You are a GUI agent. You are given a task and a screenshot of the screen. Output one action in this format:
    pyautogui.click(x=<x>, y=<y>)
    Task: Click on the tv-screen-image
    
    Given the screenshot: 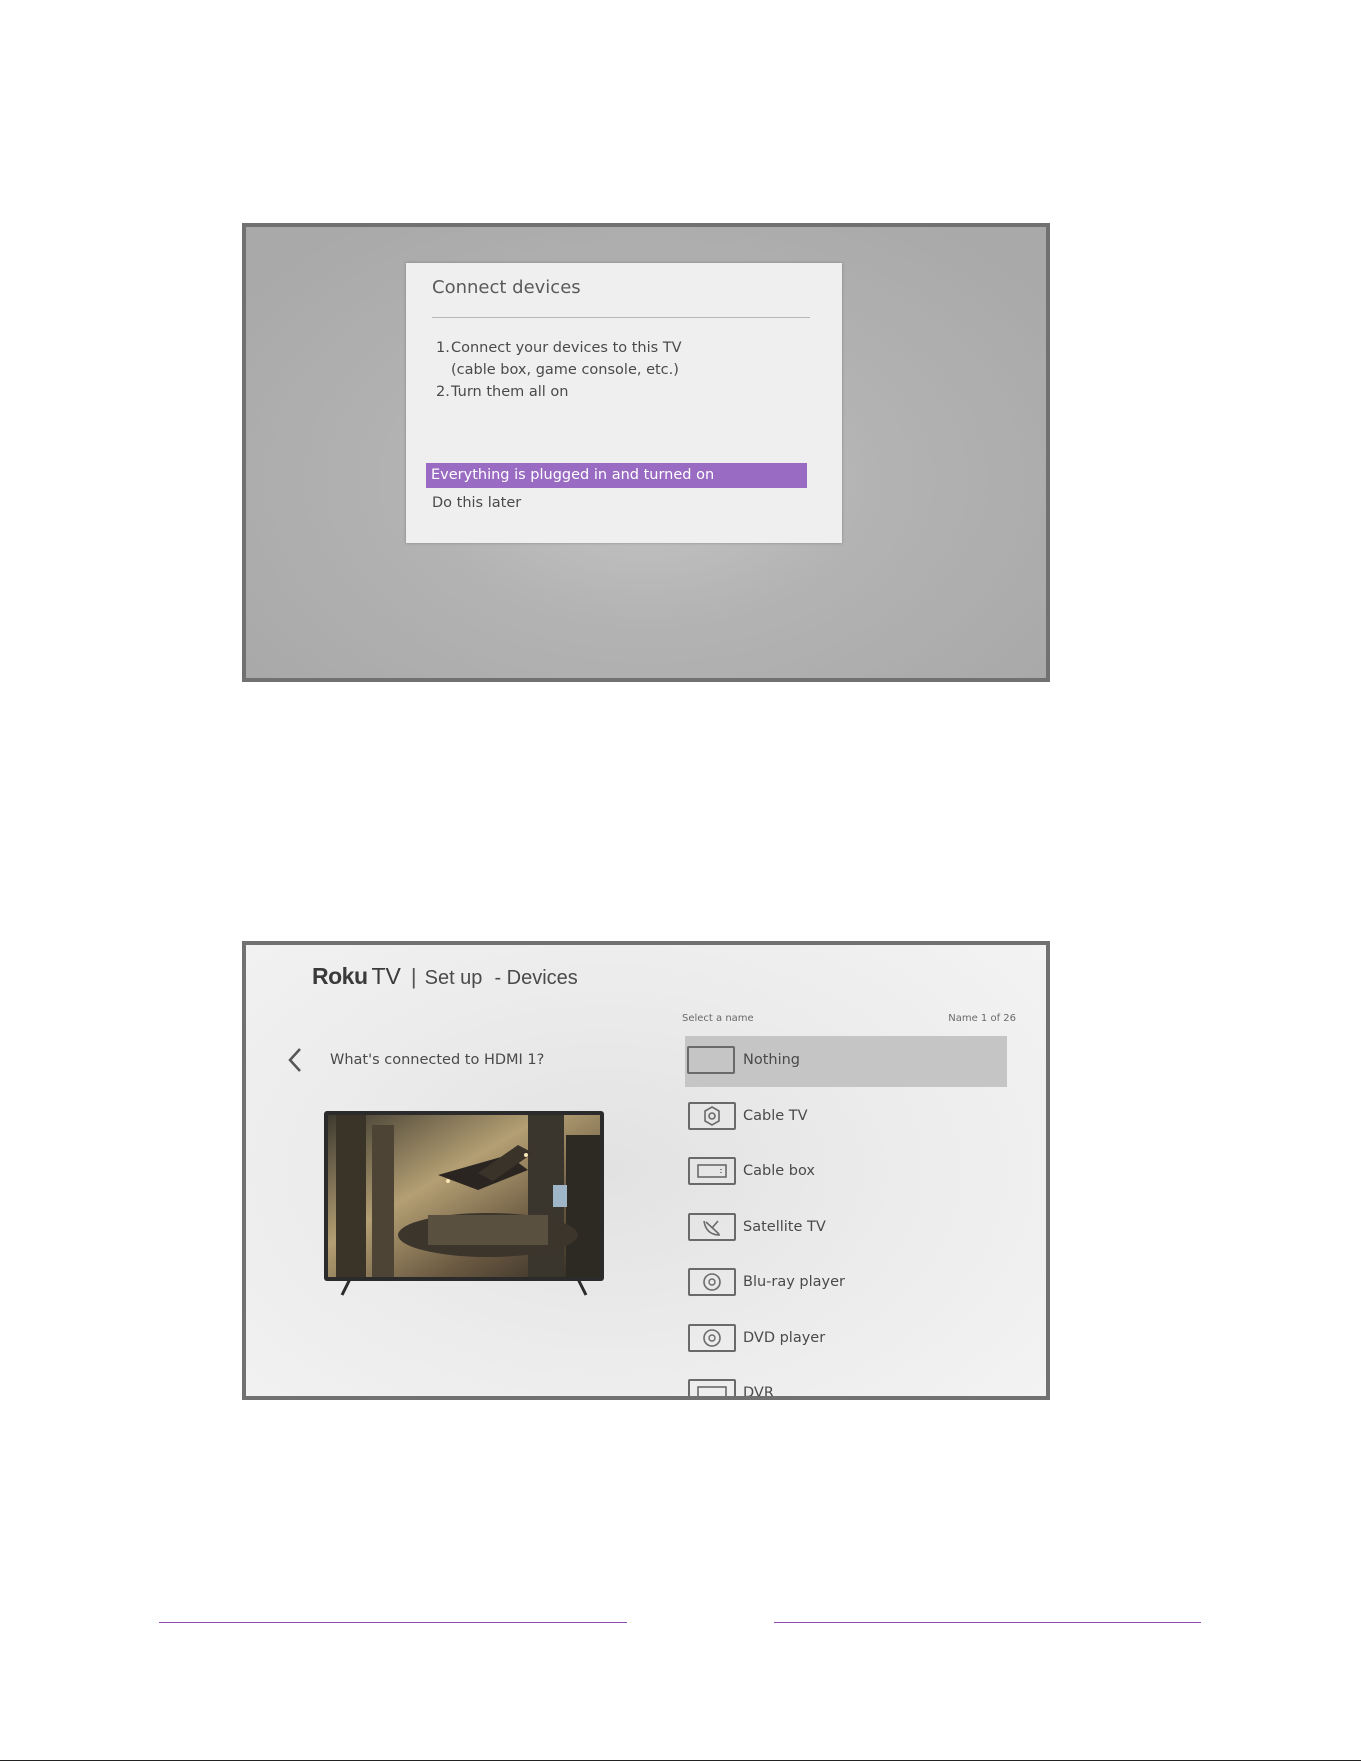 What is the action you would take?
    pyautogui.click(x=464, y=1196)
    